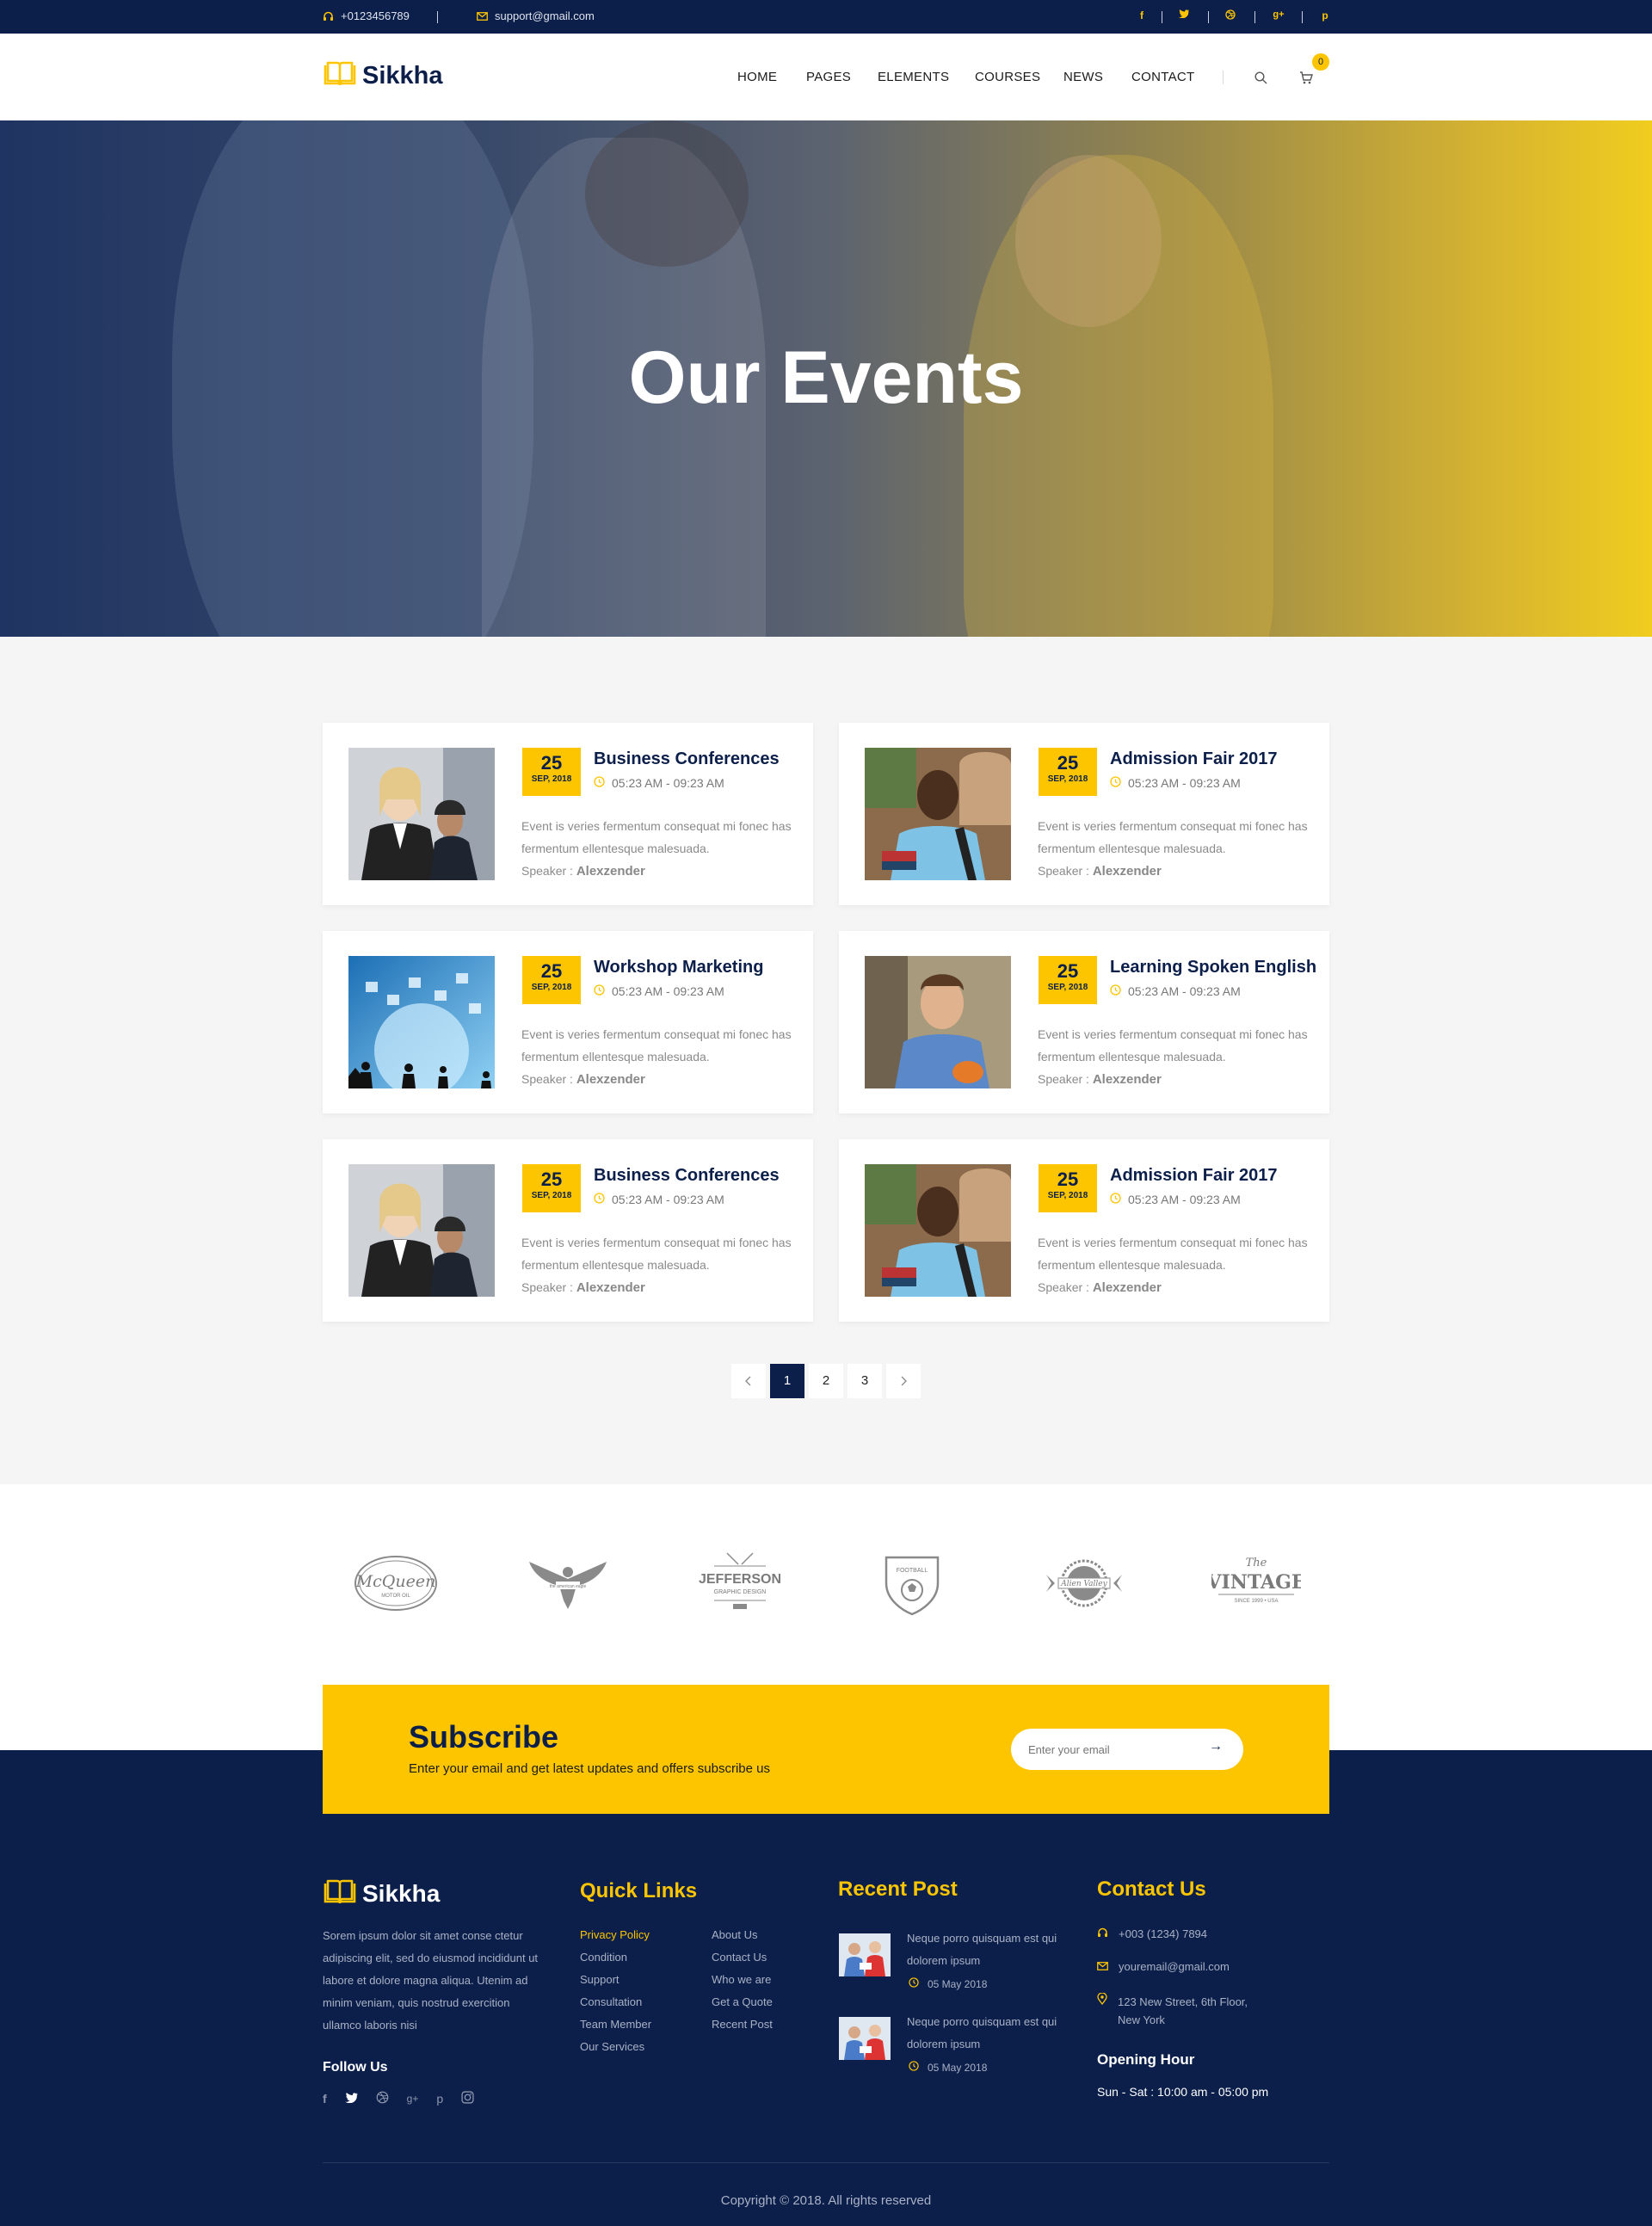 This screenshot has height=2226, width=1652. Describe the element at coordinates (615, 2025) in the screenshot. I see `footer-link-team-member: Team Member` at that location.